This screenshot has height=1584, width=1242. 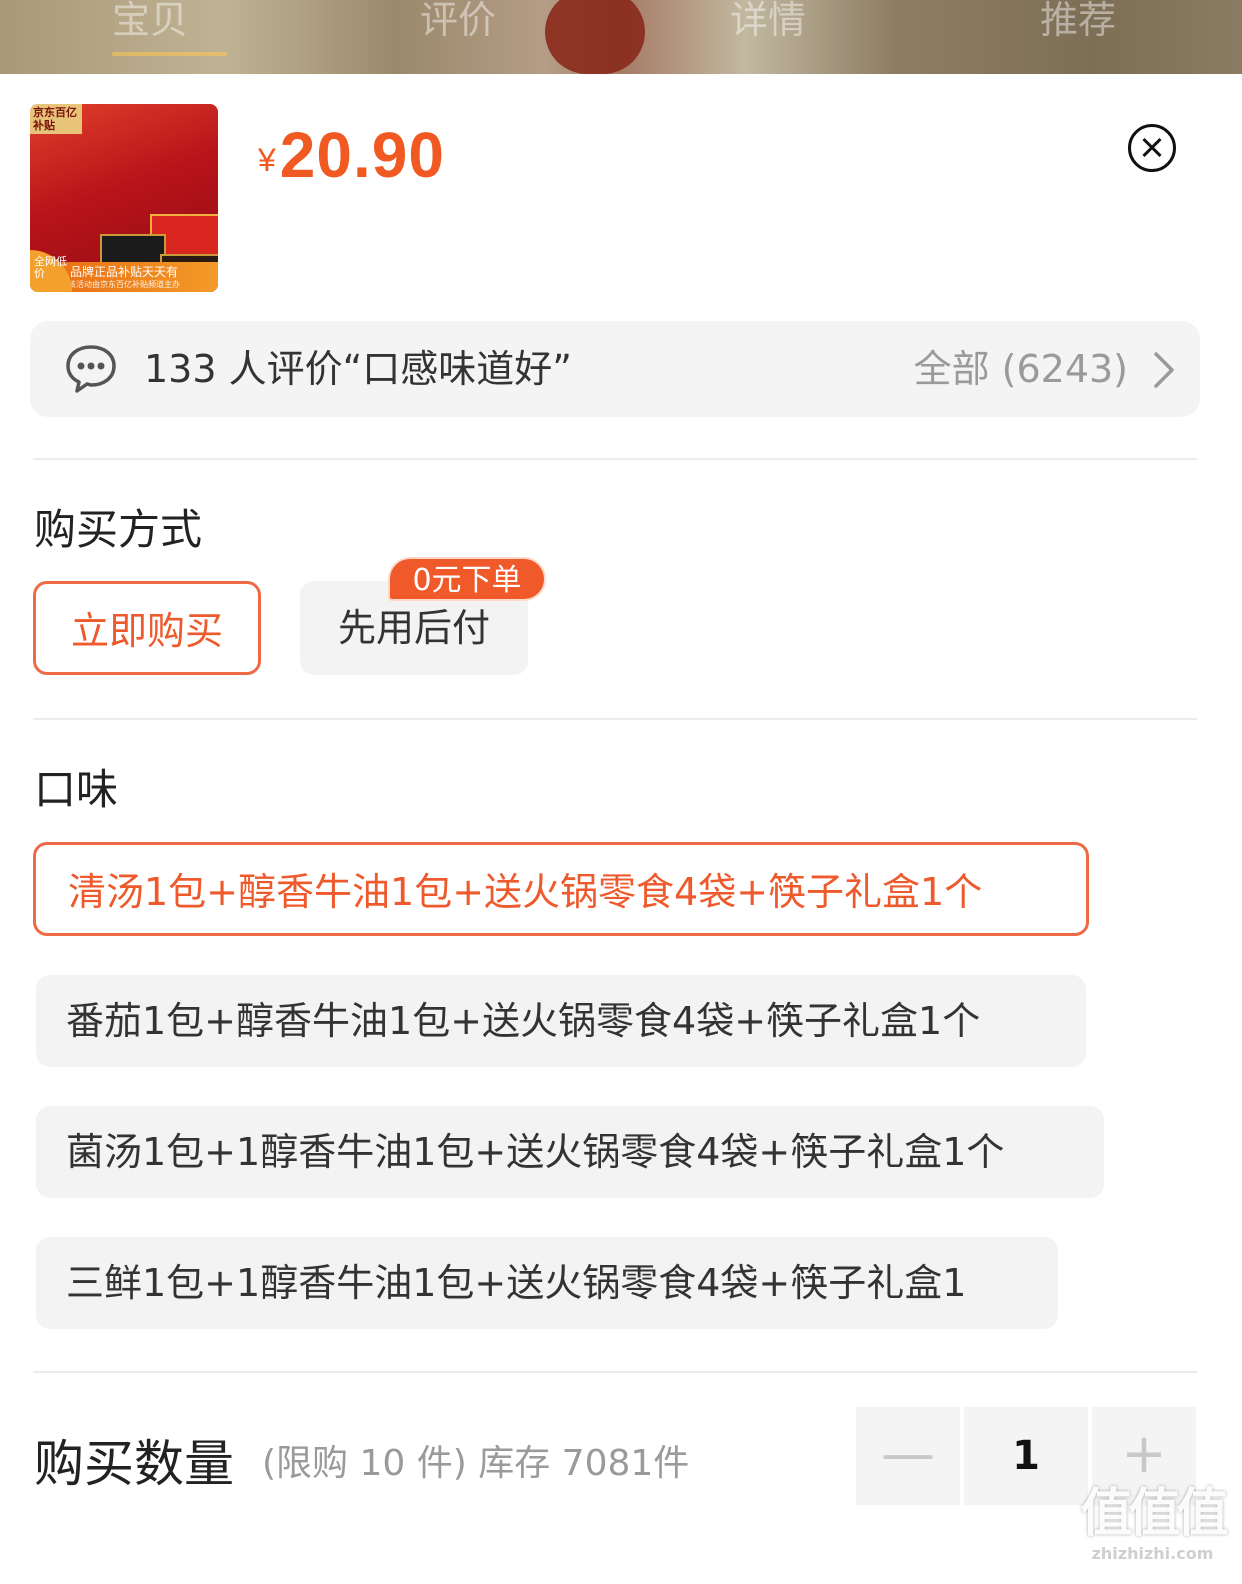 What do you see at coordinates (76, 789) in the screenshot?
I see `flavor-title: 口味` at bounding box center [76, 789].